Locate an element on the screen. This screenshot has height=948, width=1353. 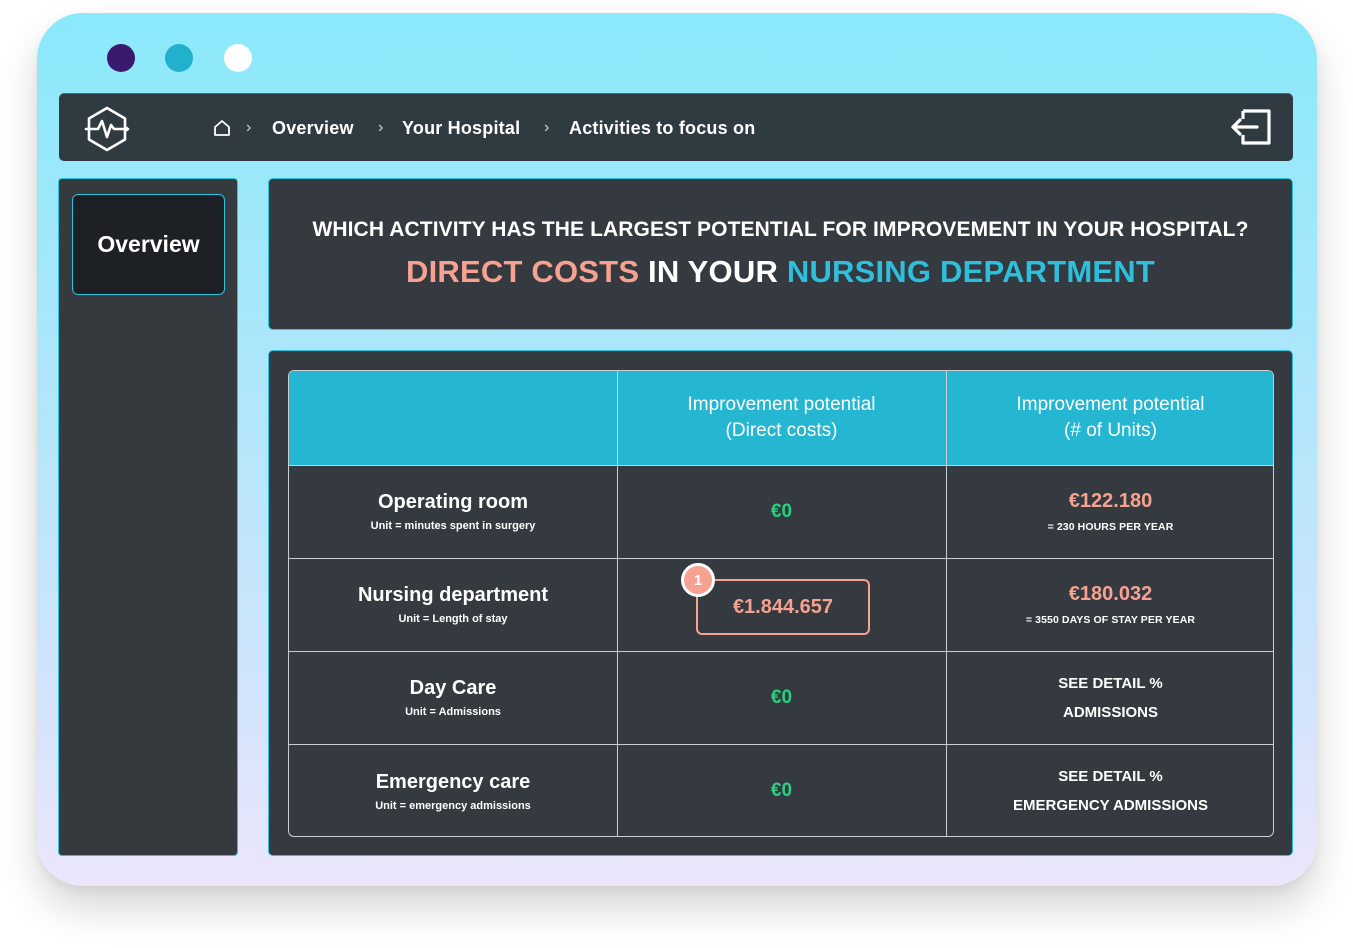
table-header-units: Improvement potential (# of Units) is located at coordinates (1109, 418).